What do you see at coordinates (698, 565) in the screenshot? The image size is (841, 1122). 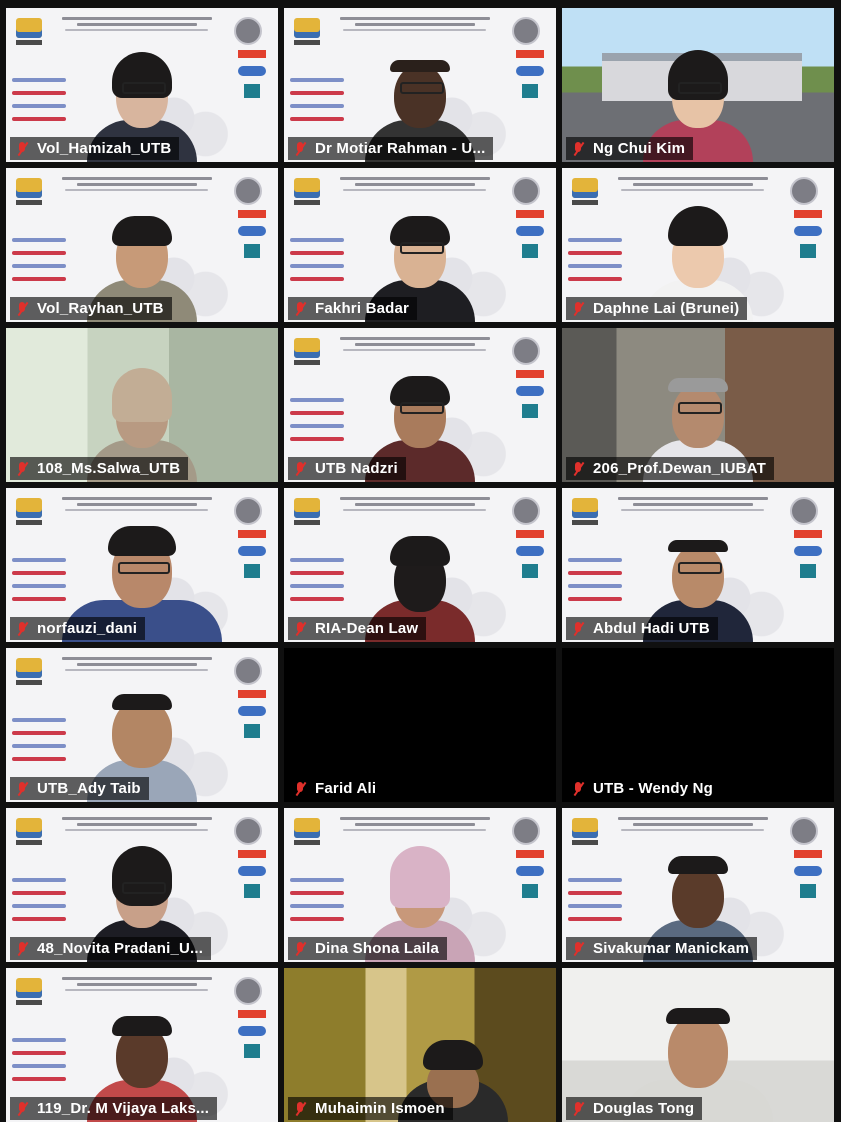 I see `participant-tile: Abdul Hadi UTB` at bounding box center [698, 565].